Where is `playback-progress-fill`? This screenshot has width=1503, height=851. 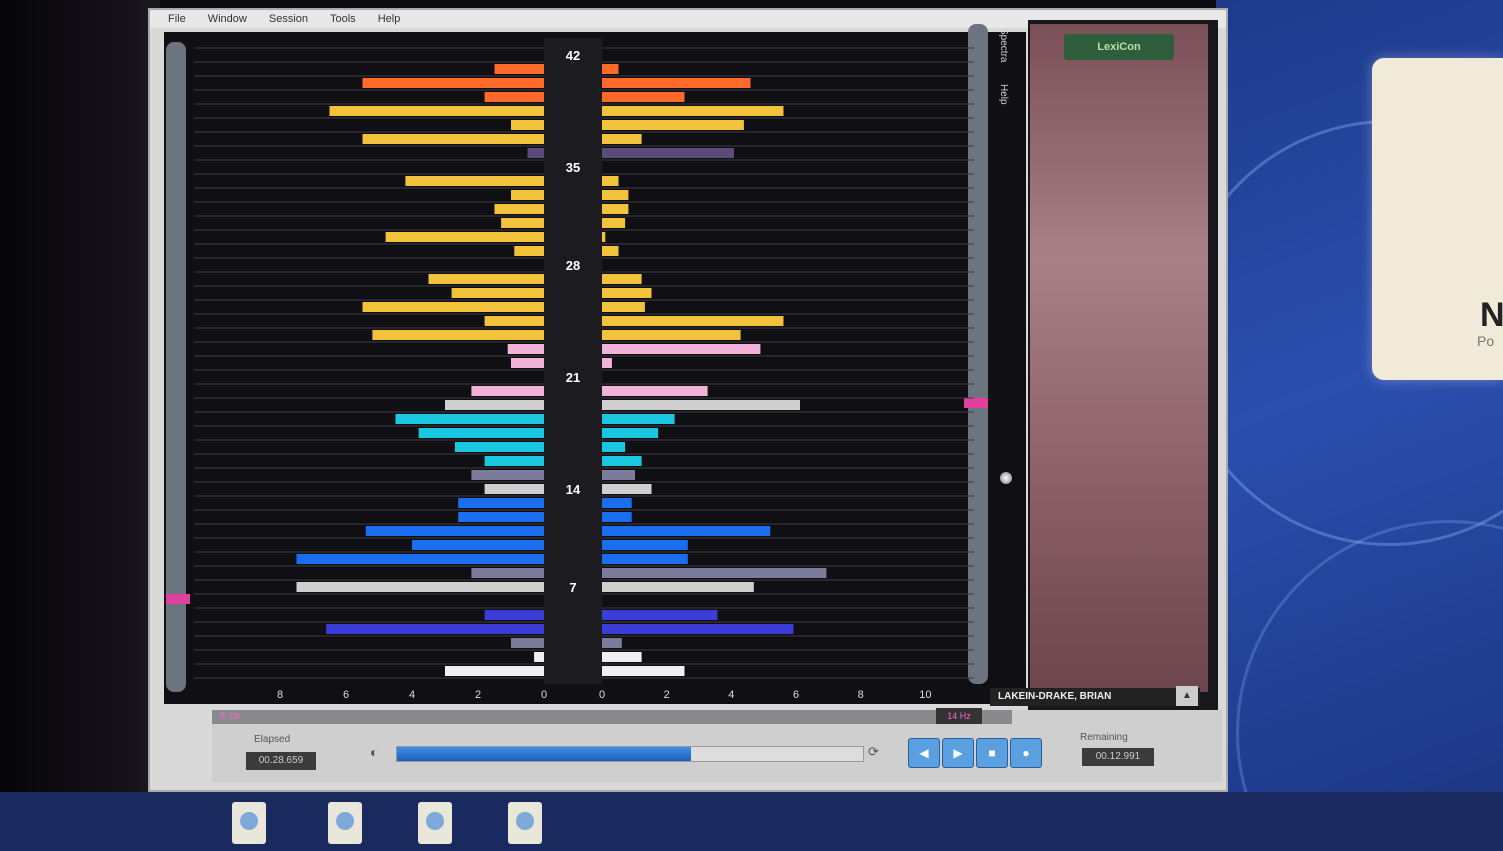 playback-progress-fill is located at coordinates (544, 754).